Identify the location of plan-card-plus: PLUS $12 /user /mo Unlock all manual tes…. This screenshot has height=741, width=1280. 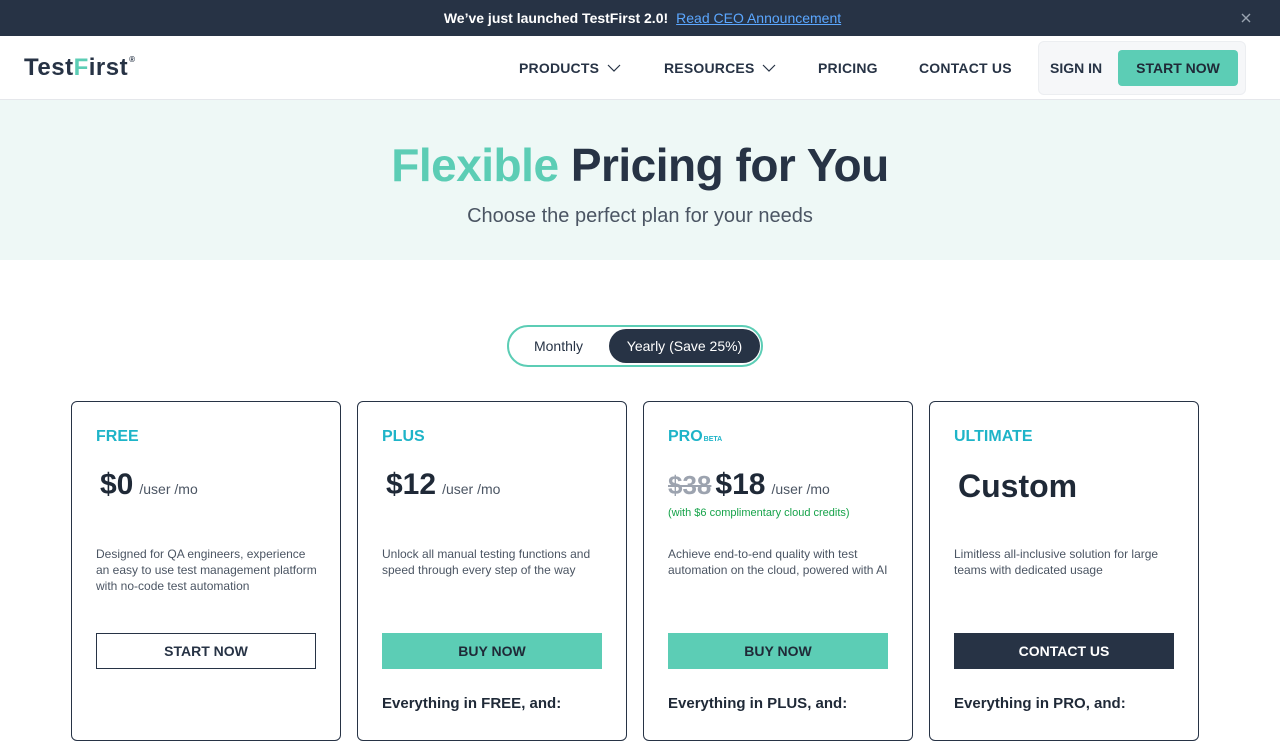
(492, 571).